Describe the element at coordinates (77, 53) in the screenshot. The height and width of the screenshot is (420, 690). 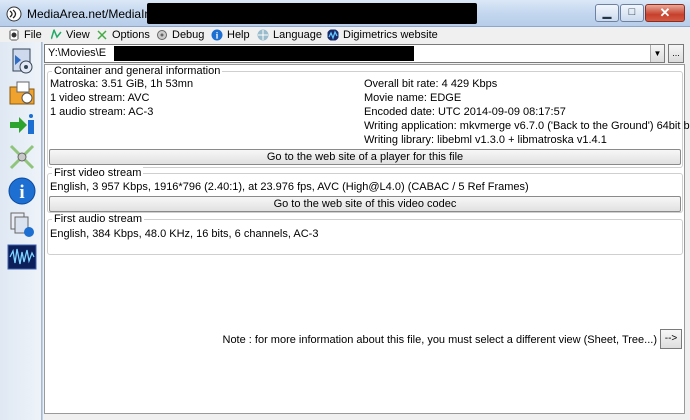
I see `file-path: Y:\Movies\E` at that location.